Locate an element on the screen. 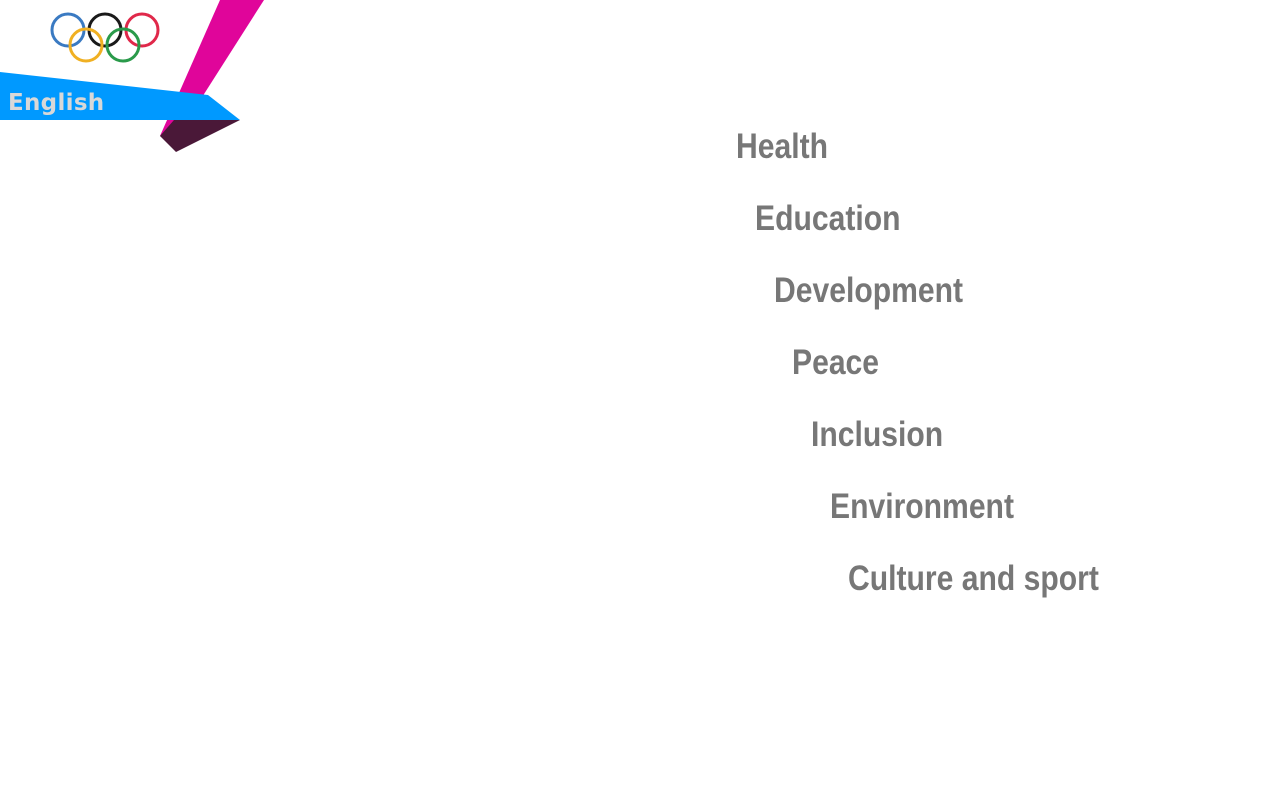 The height and width of the screenshot is (800, 1280). olympic-rings-icon is located at coordinates (105, 37).